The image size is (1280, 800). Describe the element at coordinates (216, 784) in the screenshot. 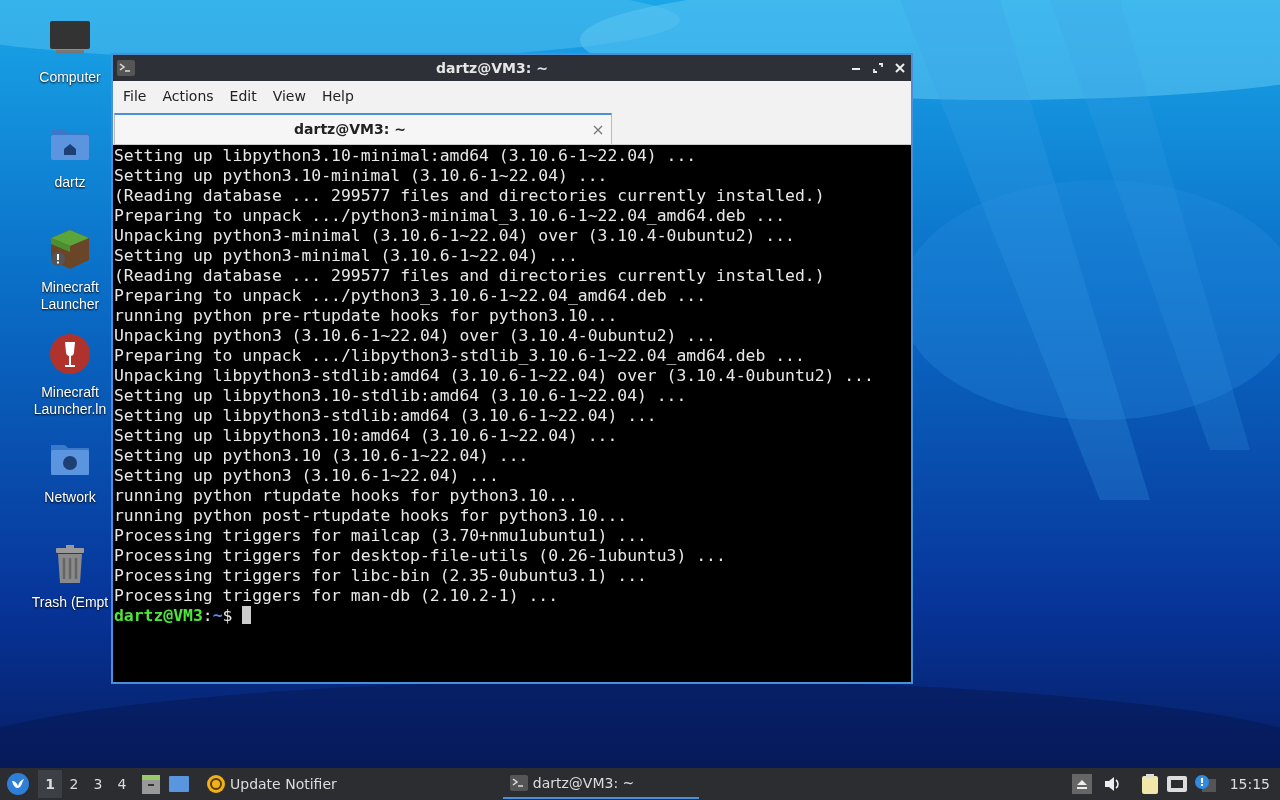

I see `update-icon` at that location.